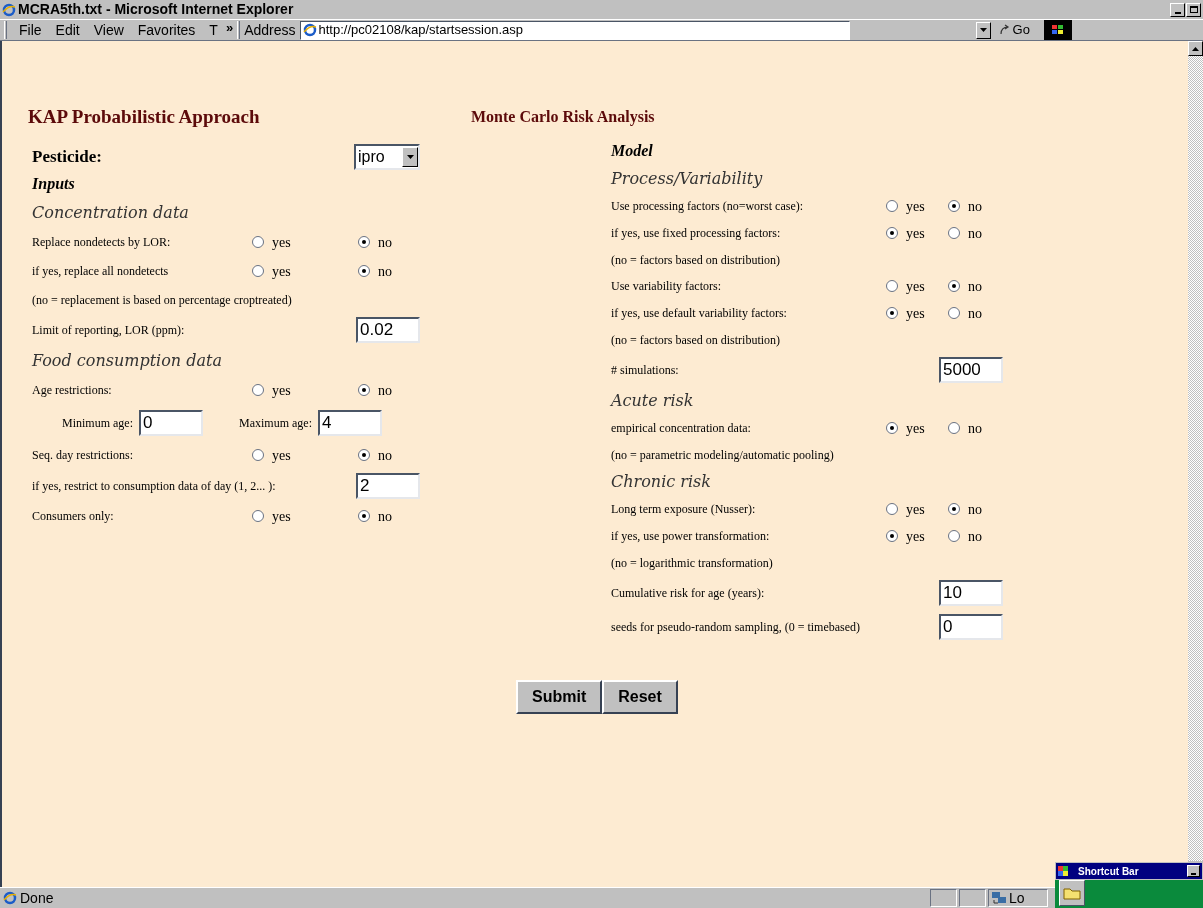 This screenshot has width=1203, height=908. I want to click on note-text: (no = replacement is based on percentage croptreated), so click(162, 300).